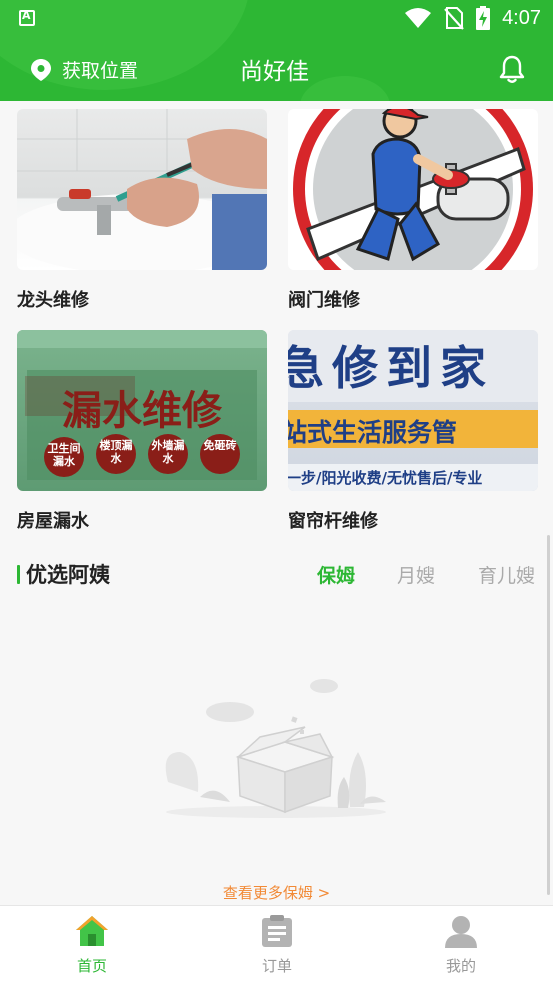 The height and width of the screenshot is (983, 553). What do you see at coordinates (391, 368) in the screenshot?
I see `banner-line-1: 急修到家` at bounding box center [391, 368].